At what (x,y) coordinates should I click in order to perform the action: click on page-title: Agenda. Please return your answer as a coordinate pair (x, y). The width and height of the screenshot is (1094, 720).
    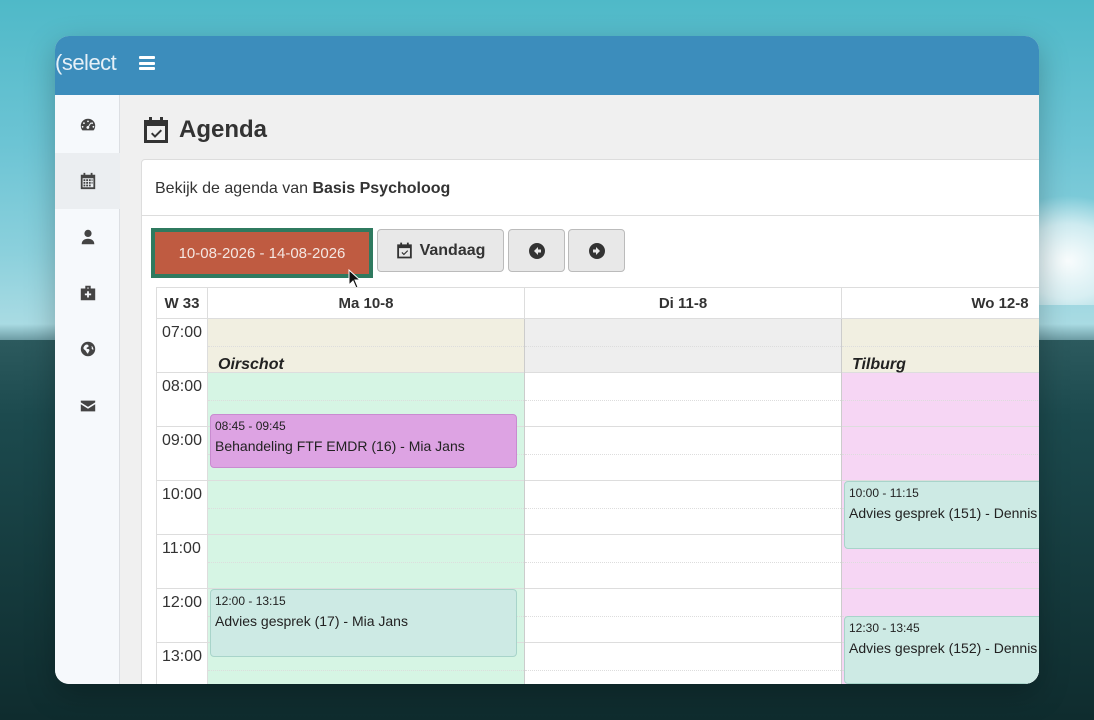
    Looking at the image, I should click on (205, 130).